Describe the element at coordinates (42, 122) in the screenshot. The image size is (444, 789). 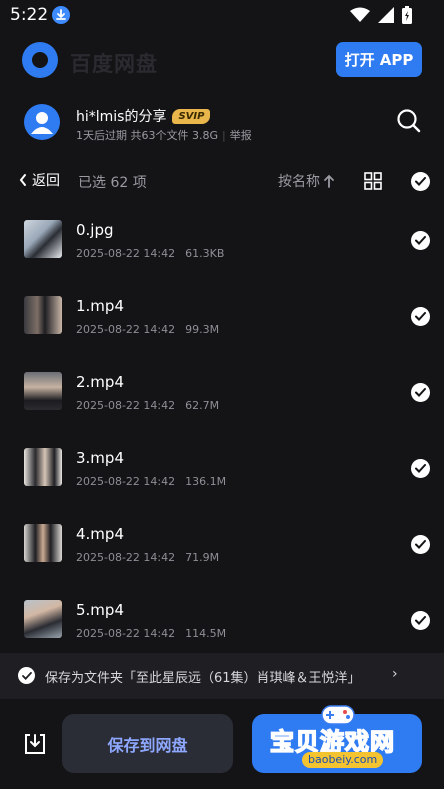
I see `avatar` at that location.